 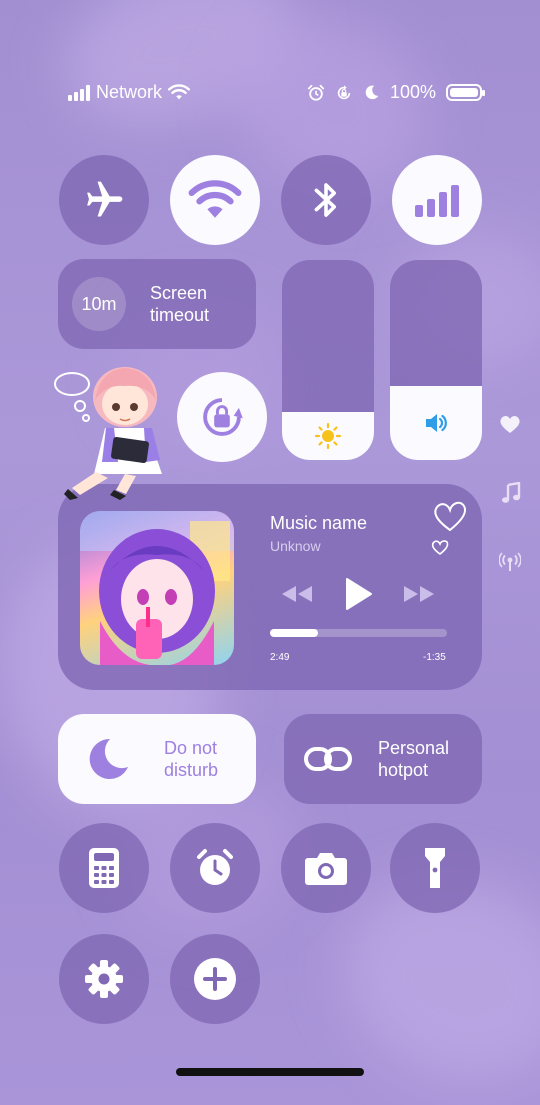 I want to click on dnd-label-line2: disturb, so click(x=191, y=770).